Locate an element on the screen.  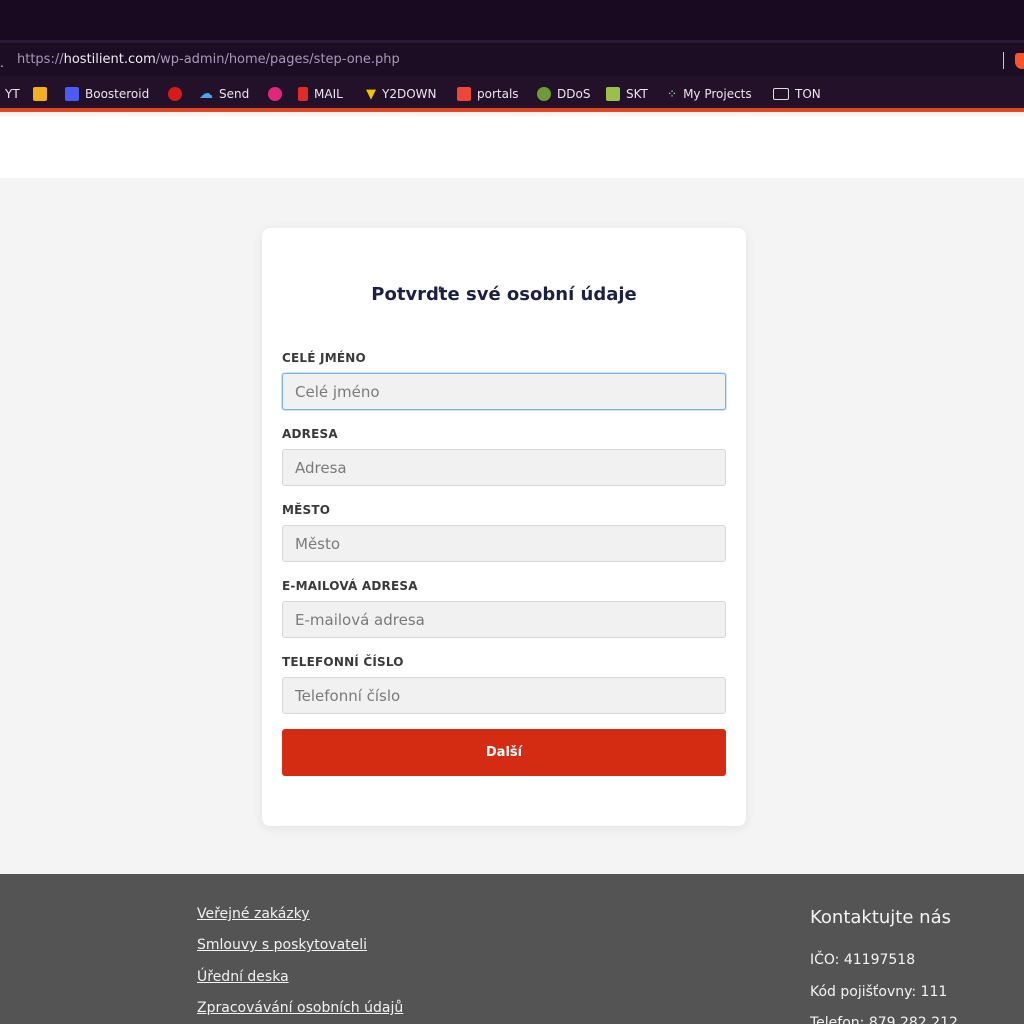
red-dot-icon is located at coordinates (175, 94).